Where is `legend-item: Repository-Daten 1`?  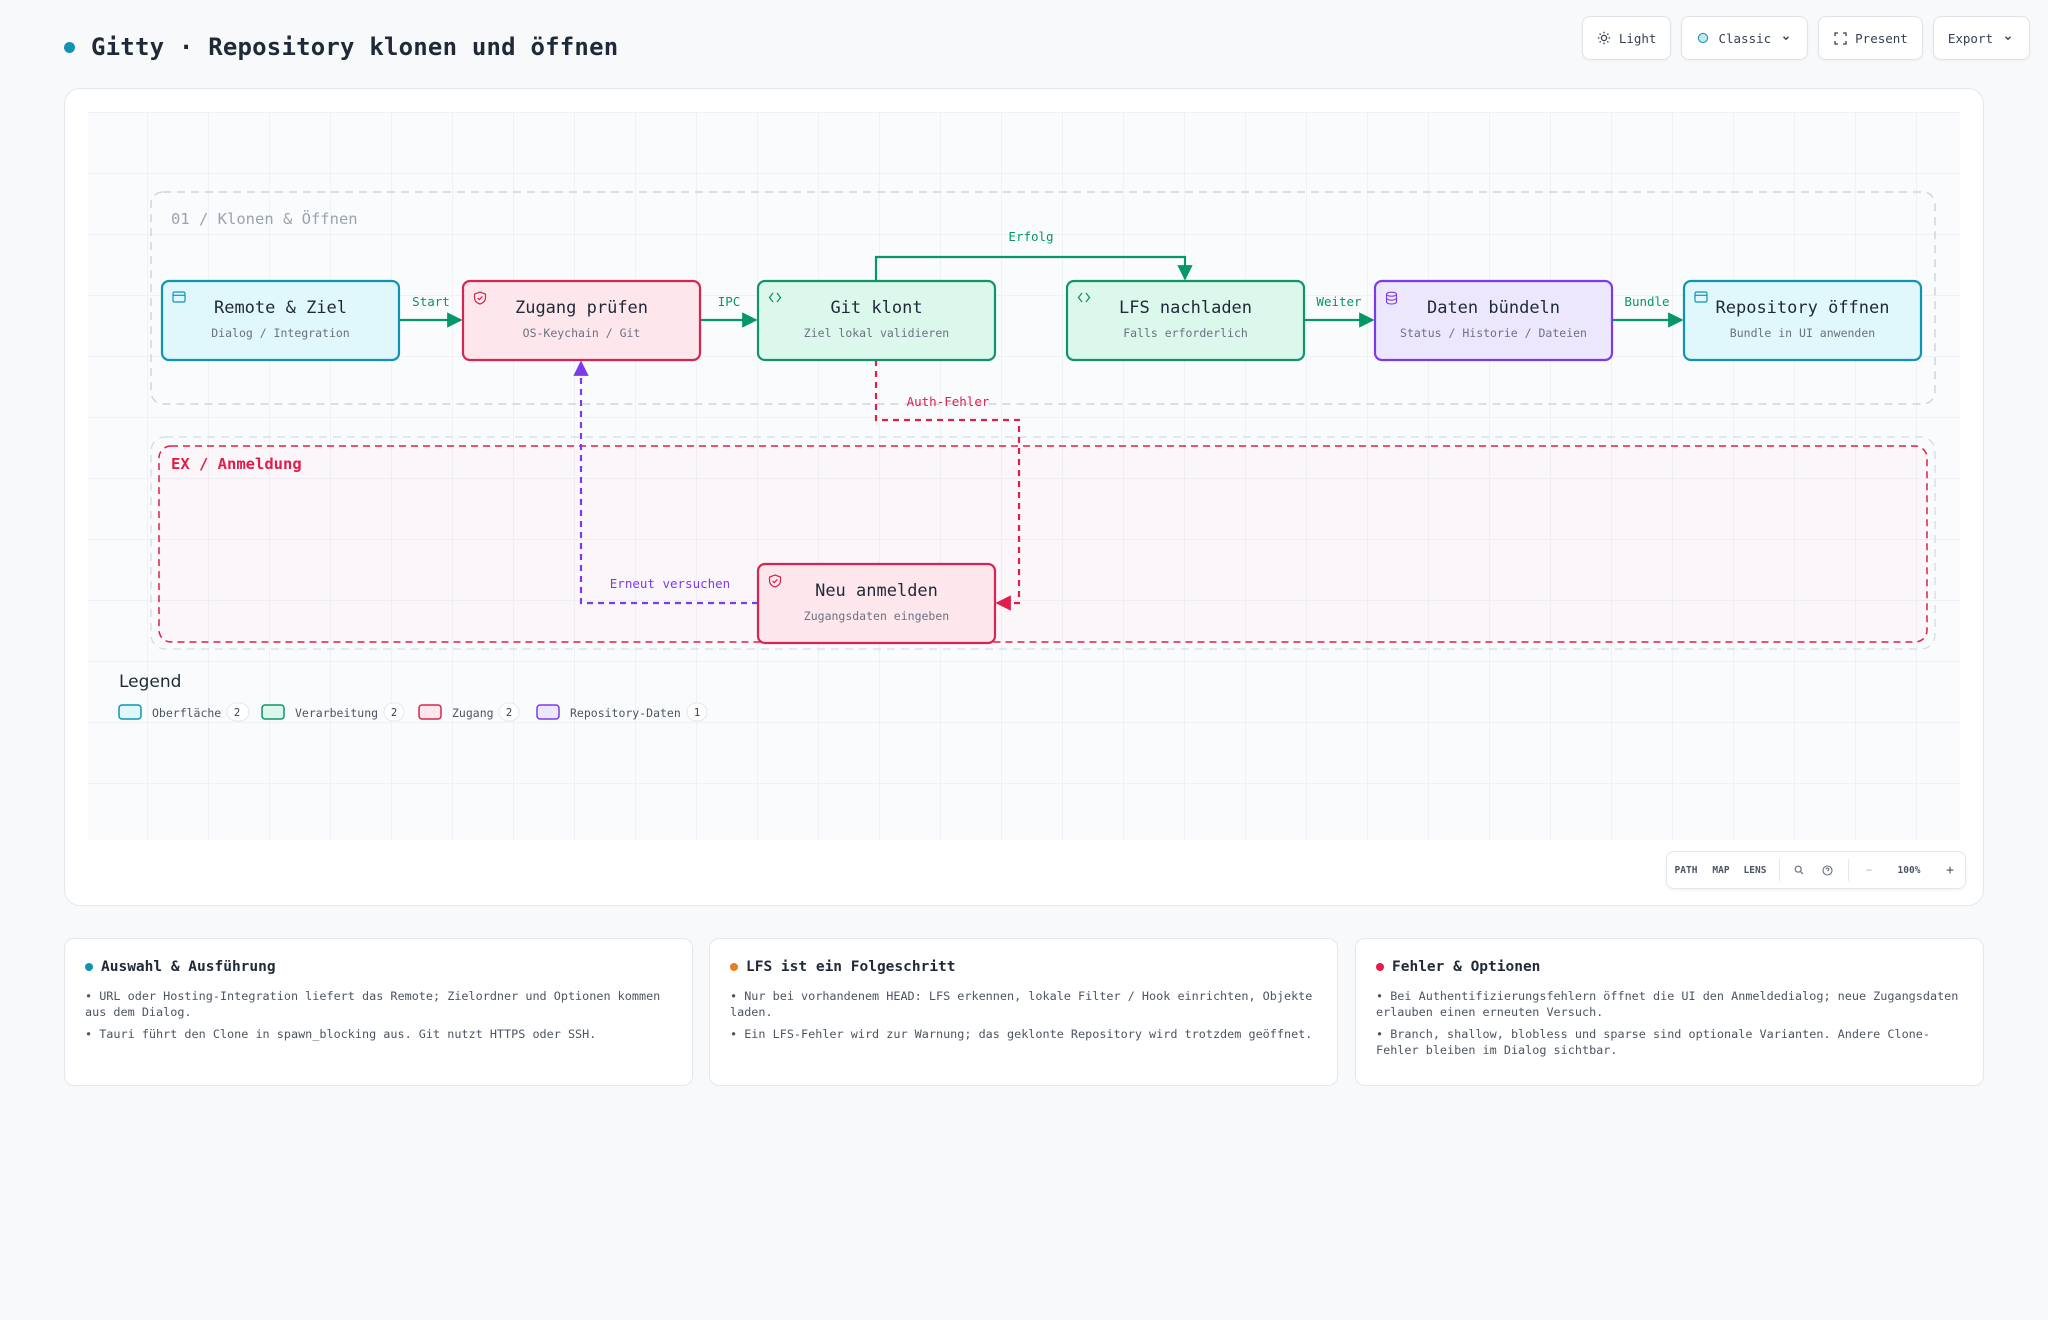 legend-item: Repository-Daten 1 is located at coordinates (622, 712).